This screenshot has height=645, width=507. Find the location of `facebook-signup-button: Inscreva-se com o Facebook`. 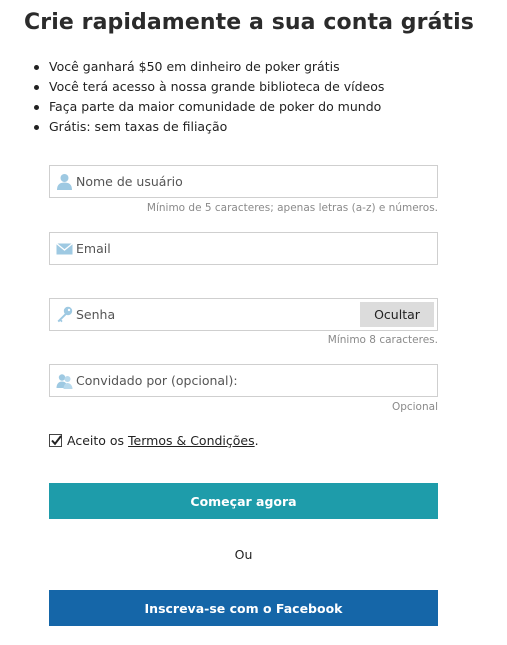

facebook-signup-button: Inscreva-se com o Facebook is located at coordinates (243, 608).